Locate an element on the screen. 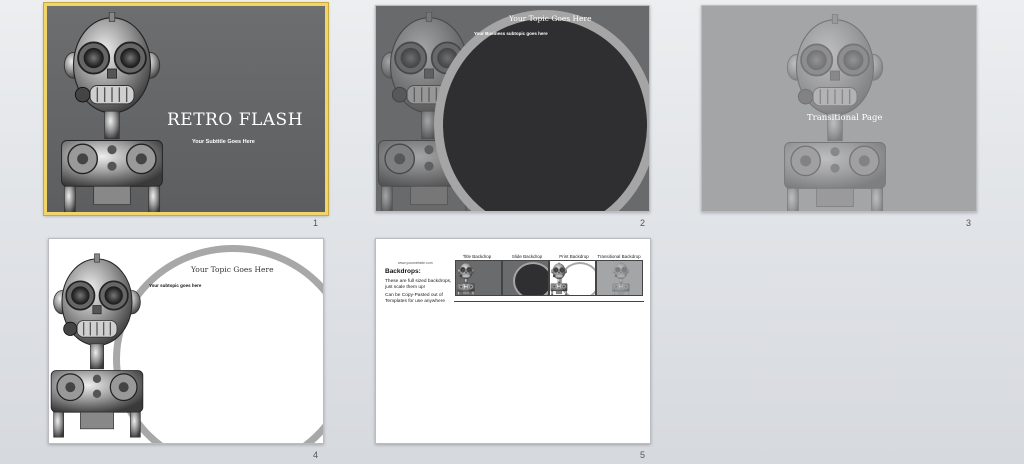  backdrop-preview-print is located at coordinates (572, 278).